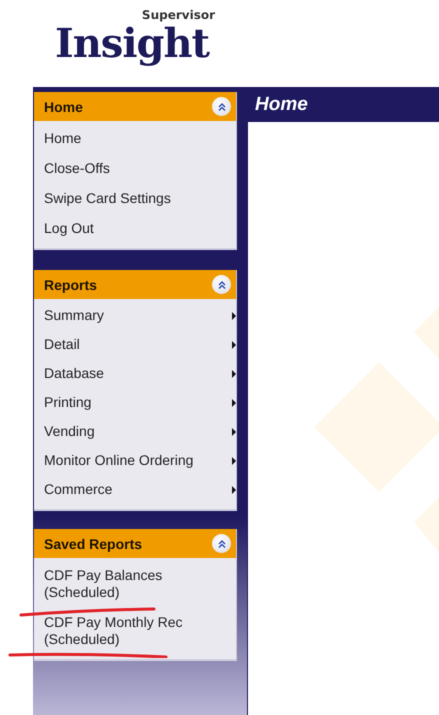 The image size is (439, 715). What do you see at coordinates (107, 198) in the screenshot?
I see `menu-item: Swipe Card Settings` at bounding box center [107, 198].